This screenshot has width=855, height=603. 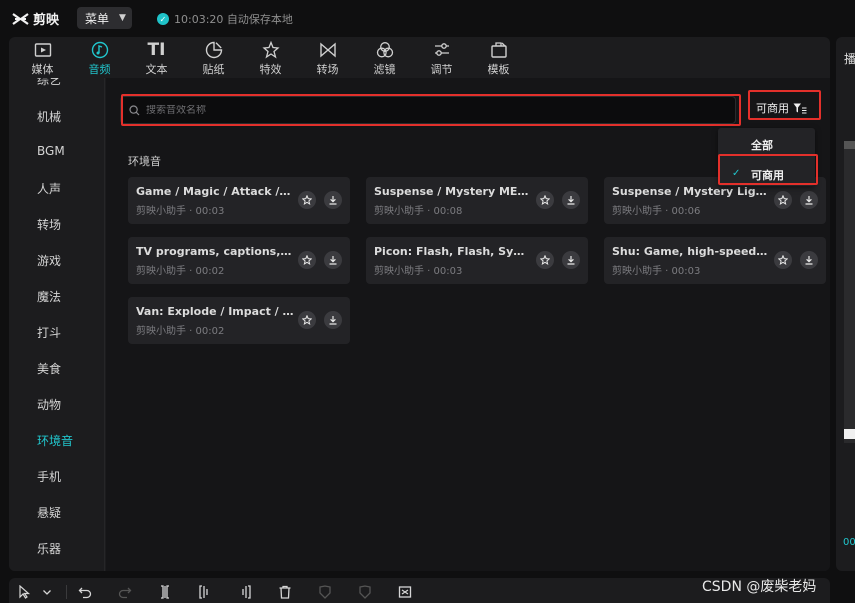 I want to click on category-tabs: 媒体 音频 TI 文本 贴纸 特效 转场 滤镜 调节 模板, so click(x=419, y=57).